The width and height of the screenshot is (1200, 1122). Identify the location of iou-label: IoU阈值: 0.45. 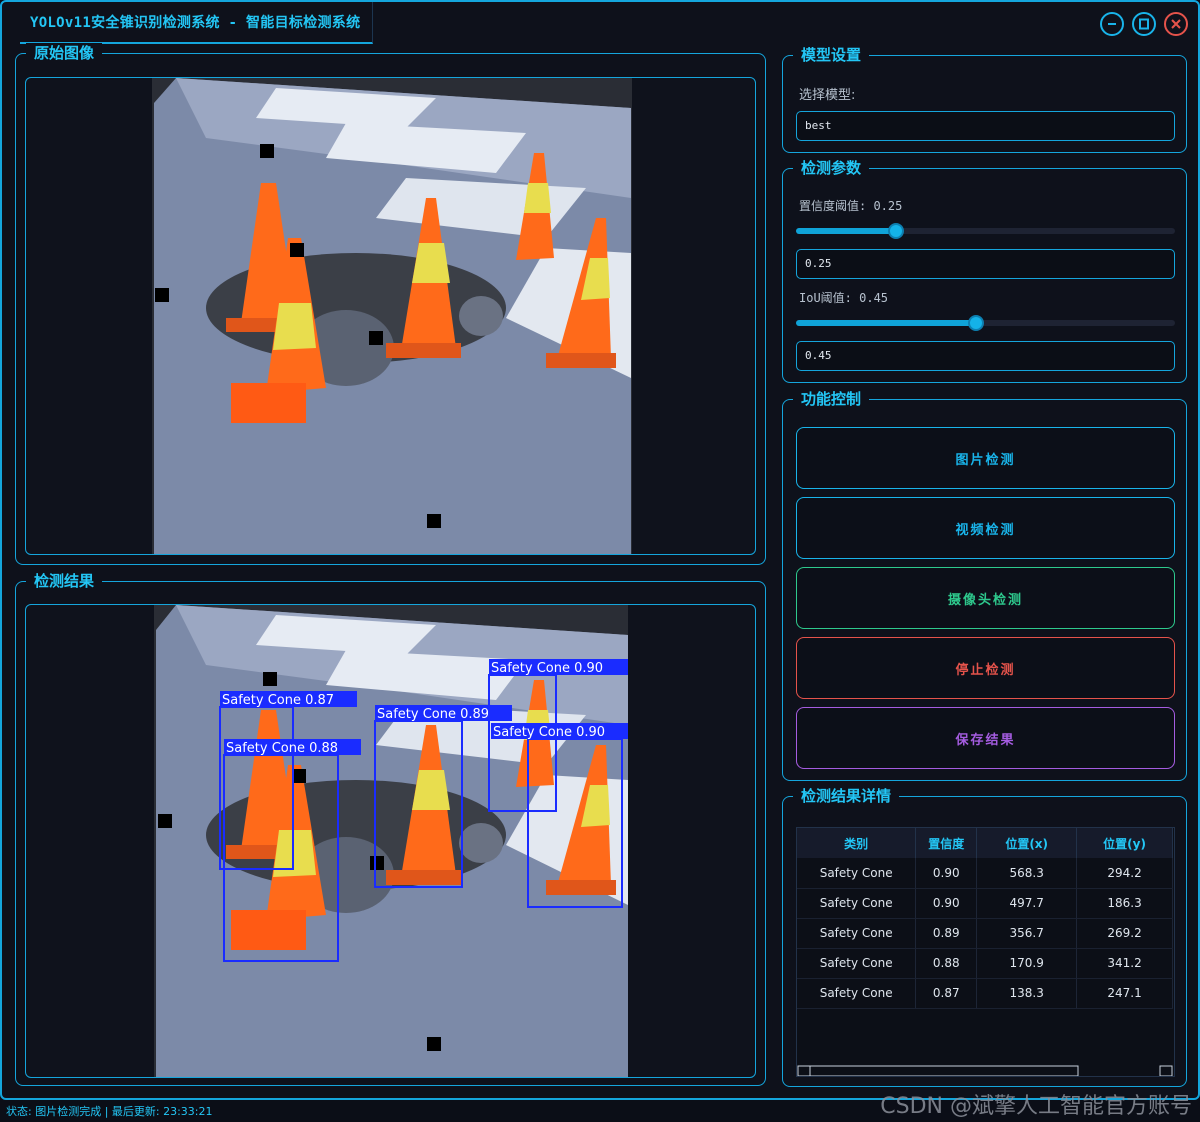
(844, 298).